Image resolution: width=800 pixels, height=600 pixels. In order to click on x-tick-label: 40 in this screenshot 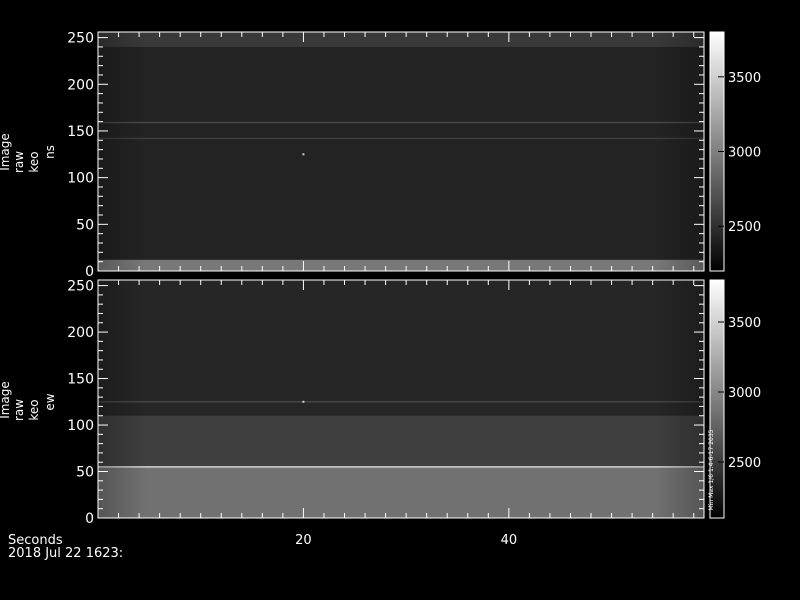, I will do `click(509, 540)`.